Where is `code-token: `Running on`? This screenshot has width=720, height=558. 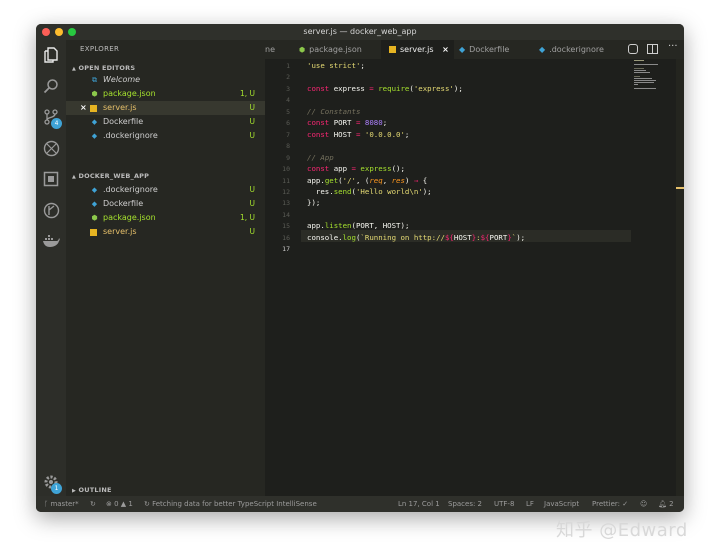 code-token: `Running on is located at coordinates (387, 237).